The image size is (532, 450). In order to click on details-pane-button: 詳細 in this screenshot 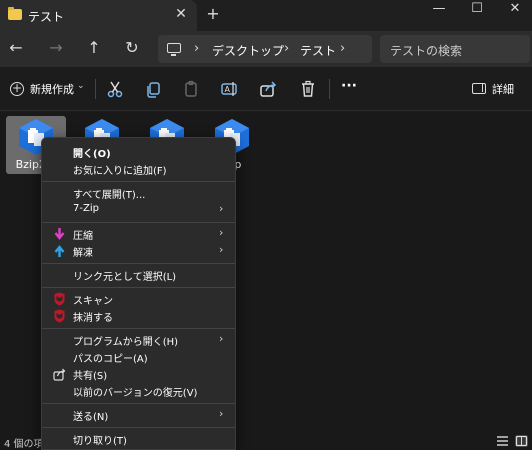, I will do `click(496, 89)`.